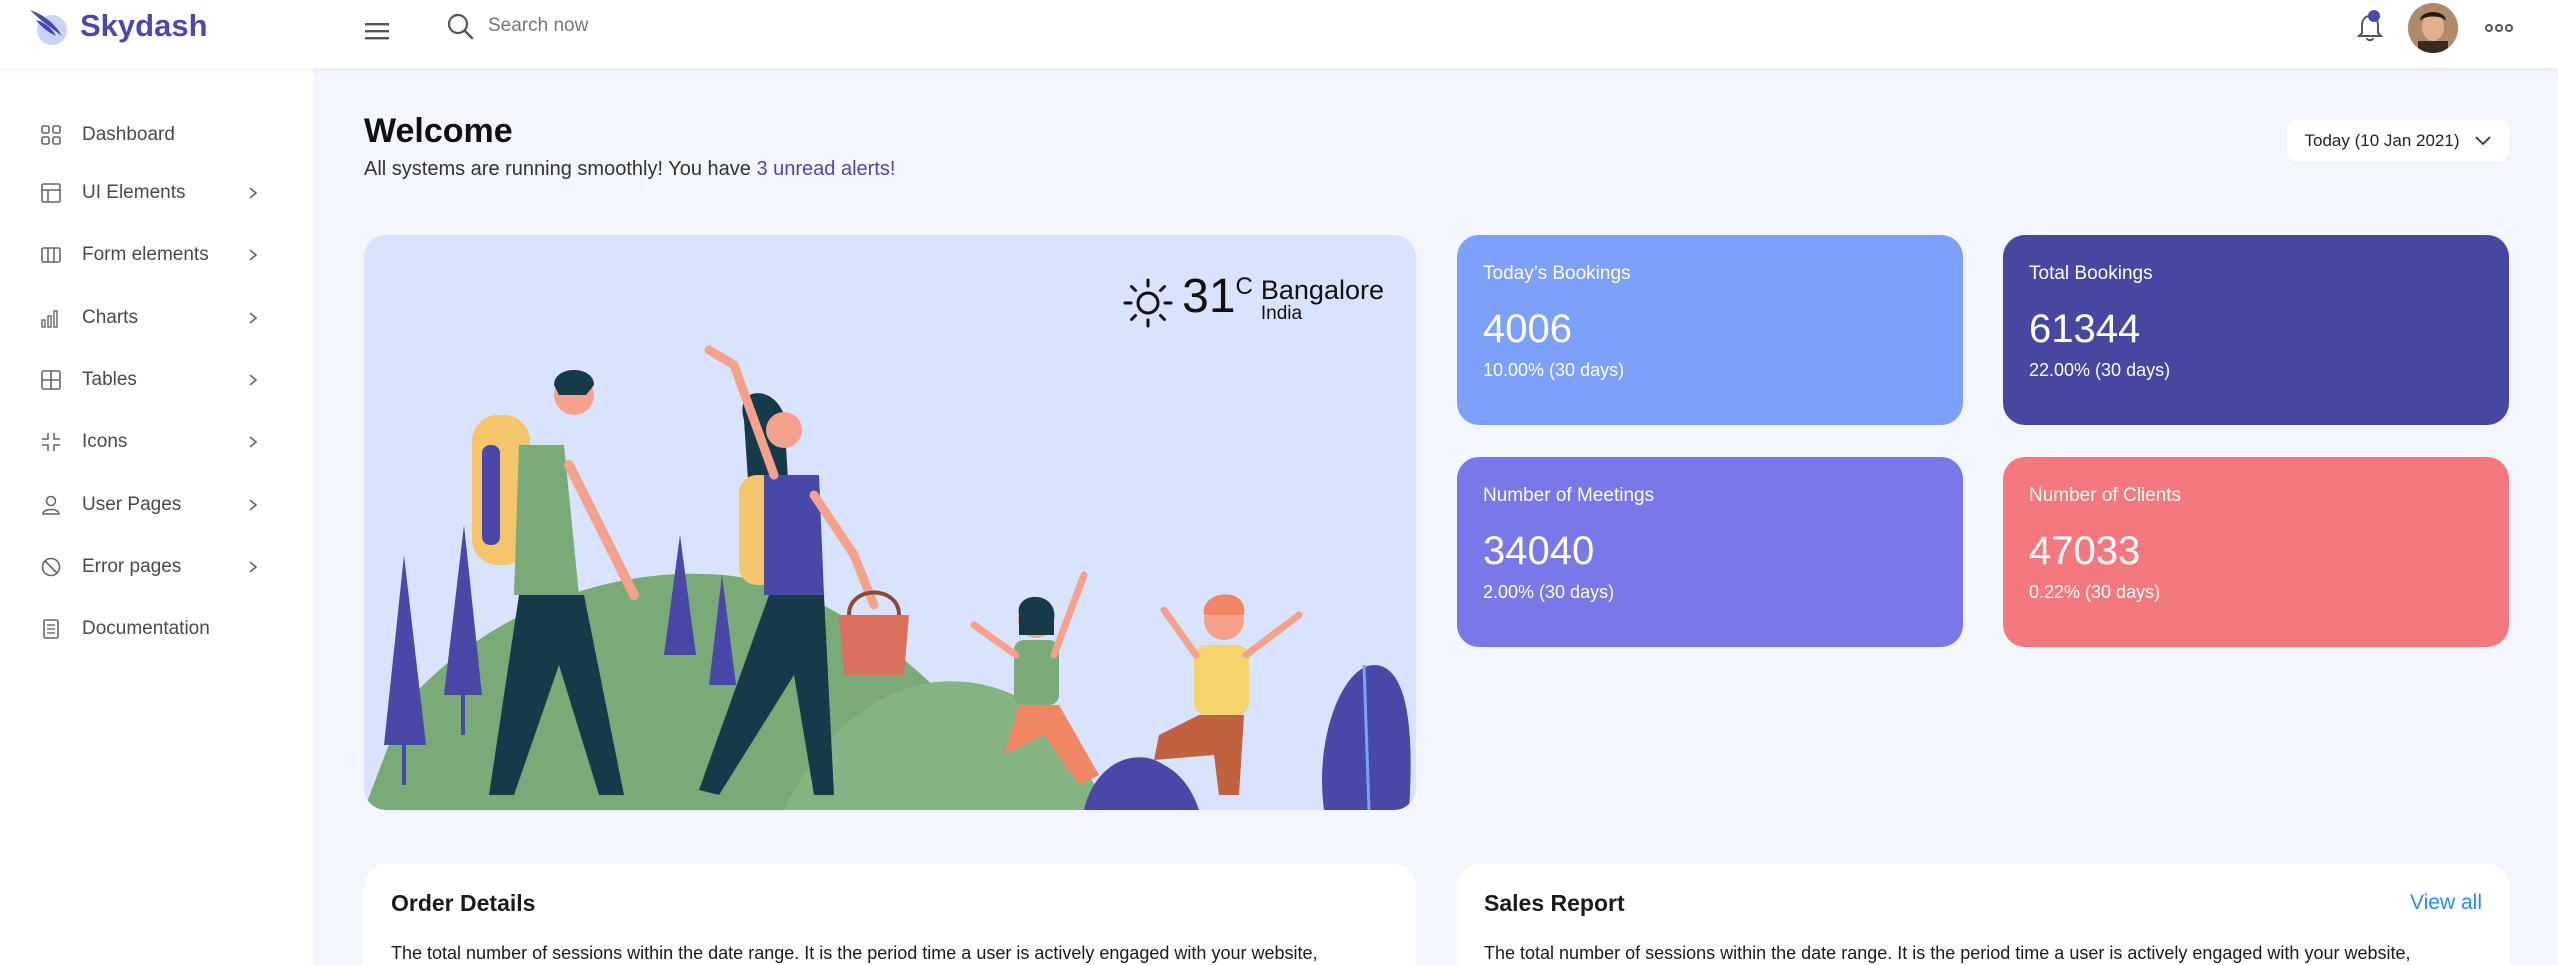 Image resolution: width=2558 pixels, height=965 pixels. Describe the element at coordinates (110, 317) in the screenshot. I see `sidebar-item-label: Charts` at that location.